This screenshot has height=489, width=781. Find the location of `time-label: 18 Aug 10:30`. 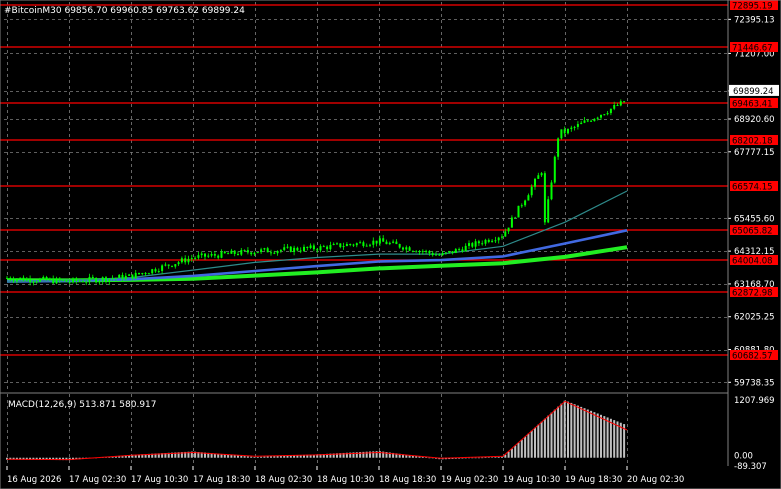

time-label: 18 Aug 10:30 is located at coordinates (345, 480).